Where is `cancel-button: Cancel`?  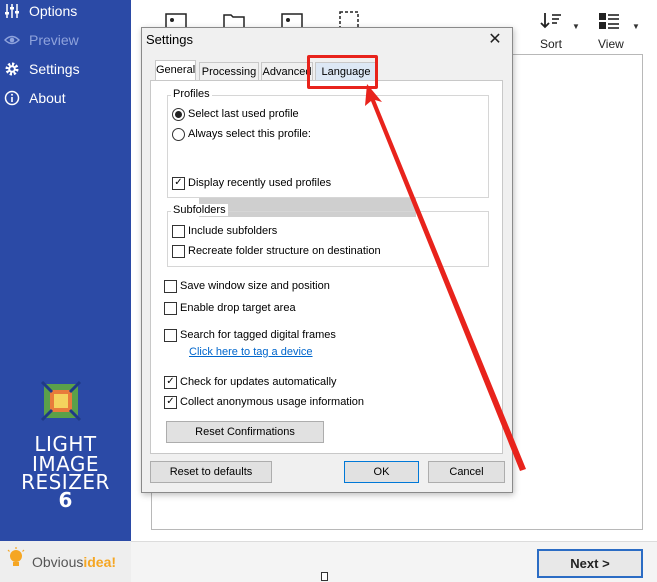
cancel-button: Cancel is located at coordinates (466, 472).